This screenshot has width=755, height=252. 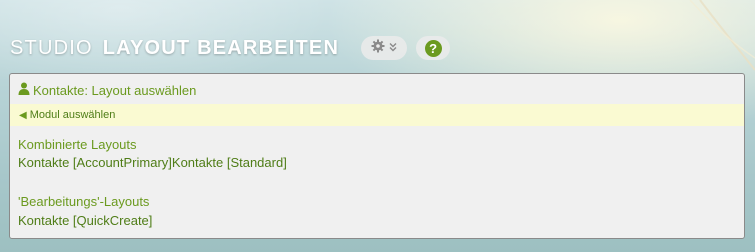 What do you see at coordinates (84, 201) in the screenshot?
I see `section-heading-edit: 'Bearbeitungs'-Layouts` at bounding box center [84, 201].